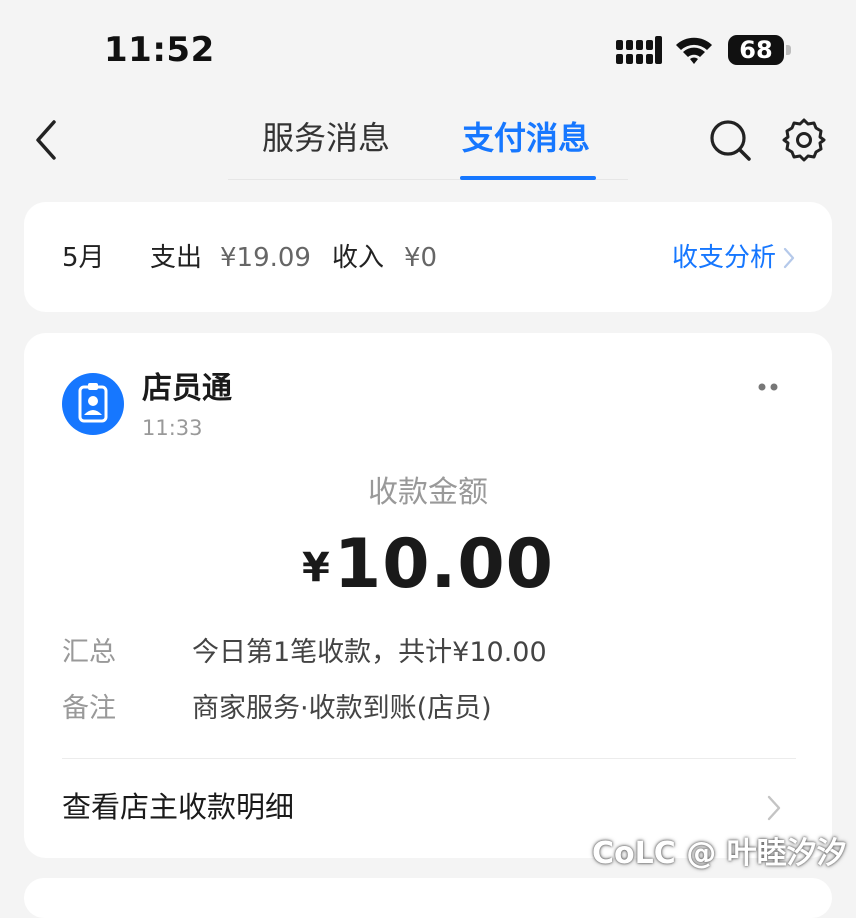 The height and width of the screenshot is (918, 856). I want to click on app-name: 店员通, so click(187, 389).